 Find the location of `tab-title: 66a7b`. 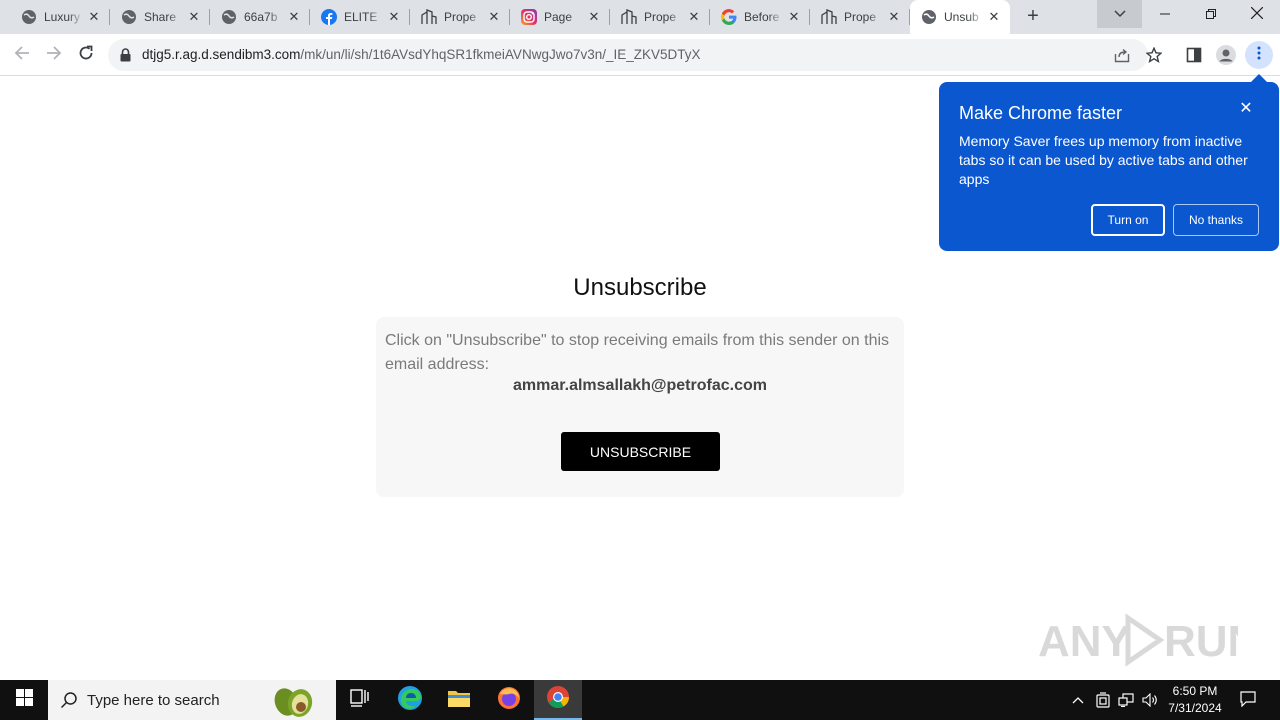

tab-title: 66a7b is located at coordinates (261, 17).